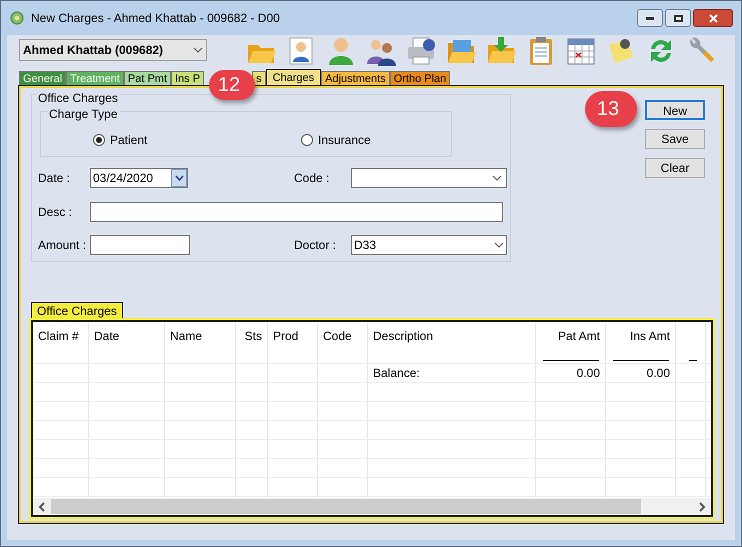 Image resolution: width=742 pixels, height=547 pixels. What do you see at coordinates (17, 18) in the screenshot?
I see `app-icon` at bounding box center [17, 18].